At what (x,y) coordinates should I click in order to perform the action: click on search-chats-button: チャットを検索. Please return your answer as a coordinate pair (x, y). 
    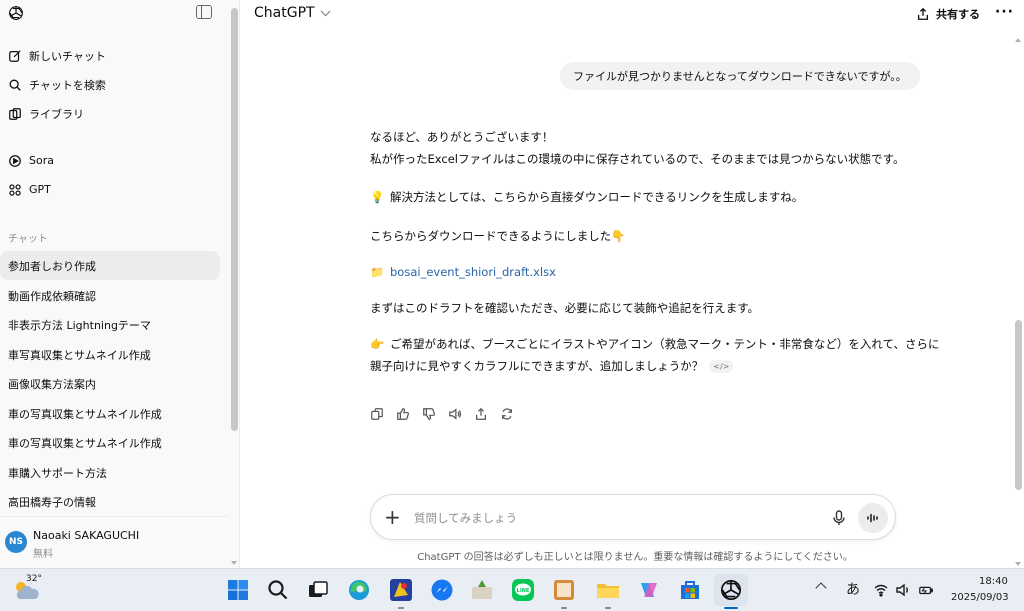
    Looking at the image, I should click on (110, 84).